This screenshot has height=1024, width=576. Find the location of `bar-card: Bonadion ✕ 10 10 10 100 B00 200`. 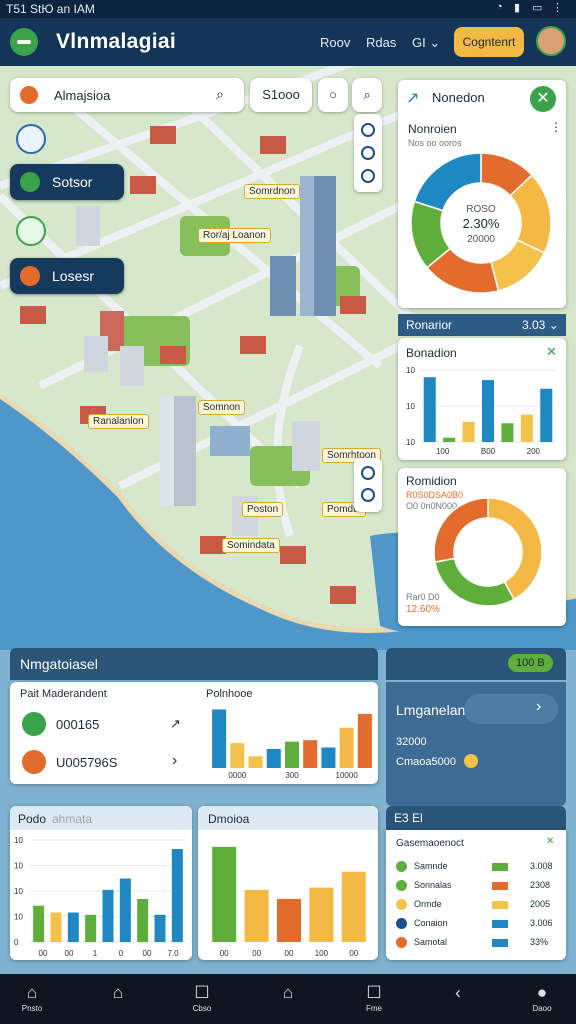

bar-card: Bonadion ✕ 10 10 10 100 B00 200 is located at coordinates (482, 399).